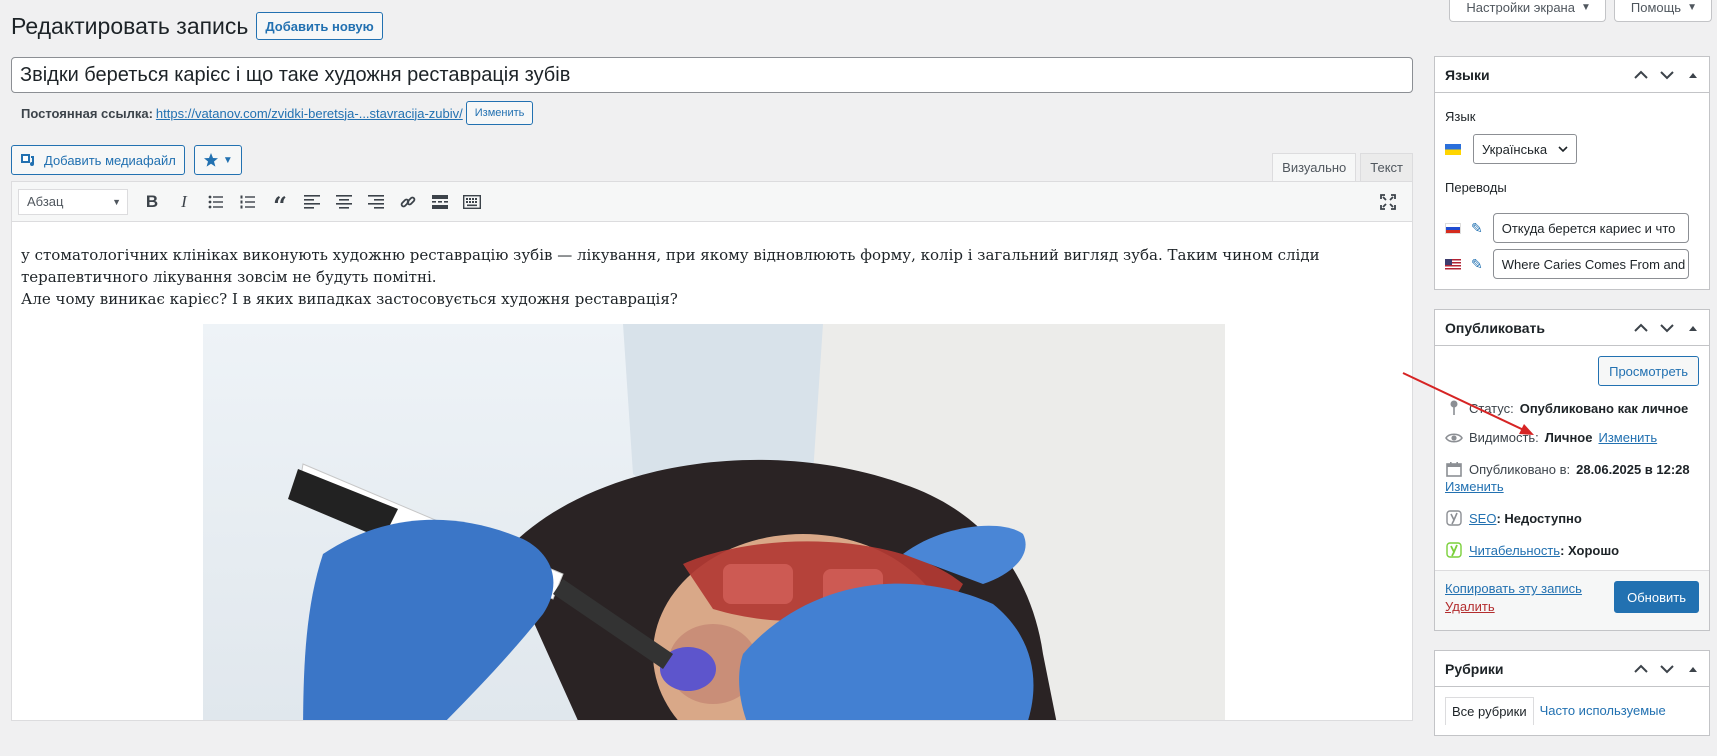  Describe the element at coordinates (1489, 711) in the screenshot. I see `tab-all-categories: Все рубрики` at that location.